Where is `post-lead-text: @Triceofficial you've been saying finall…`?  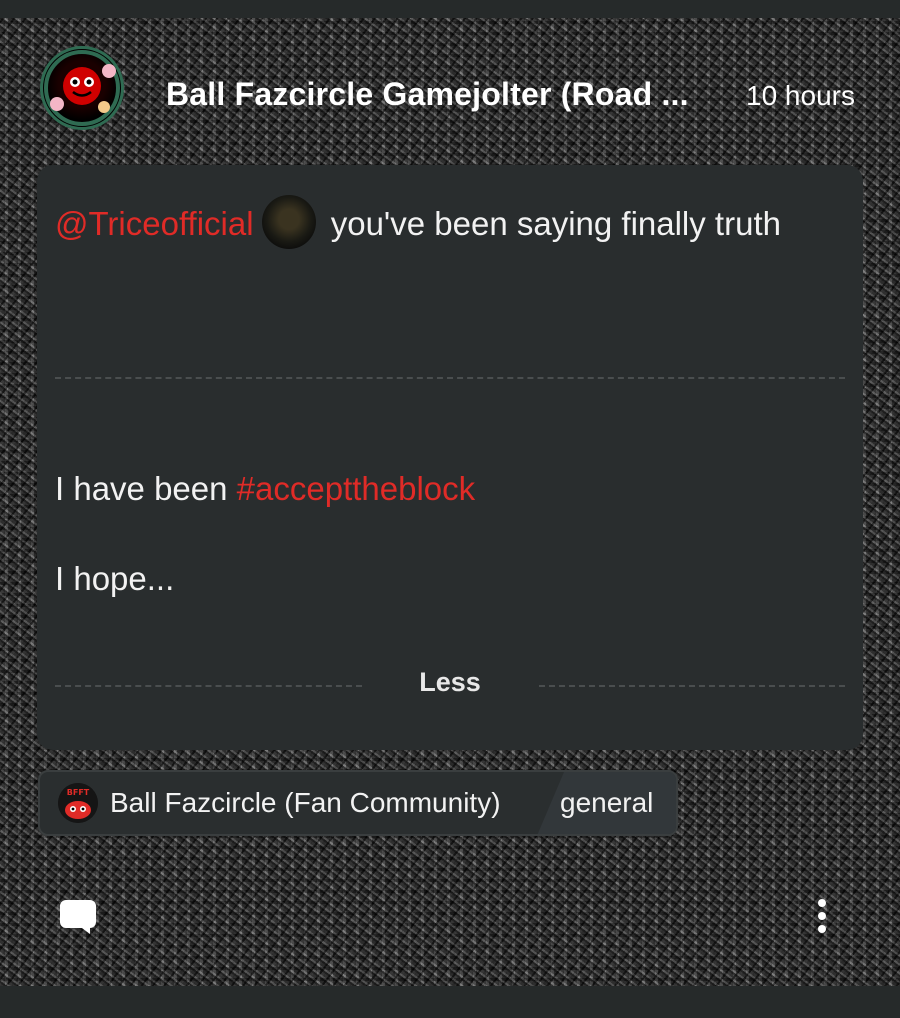 post-lead-text: @Triceofficial you've been saying finall… is located at coordinates (445, 223).